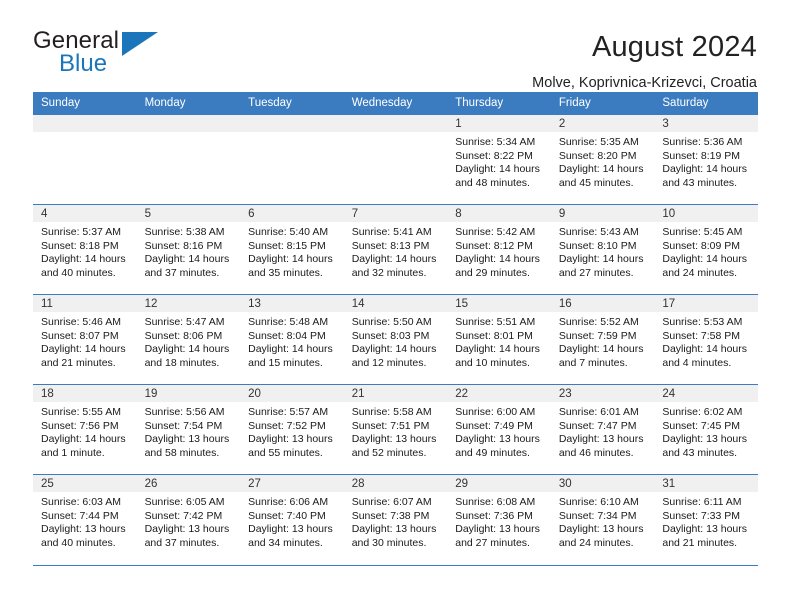 The width and height of the screenshot is (792, 612). I want to click on day-number: 21, so click(395, 393).